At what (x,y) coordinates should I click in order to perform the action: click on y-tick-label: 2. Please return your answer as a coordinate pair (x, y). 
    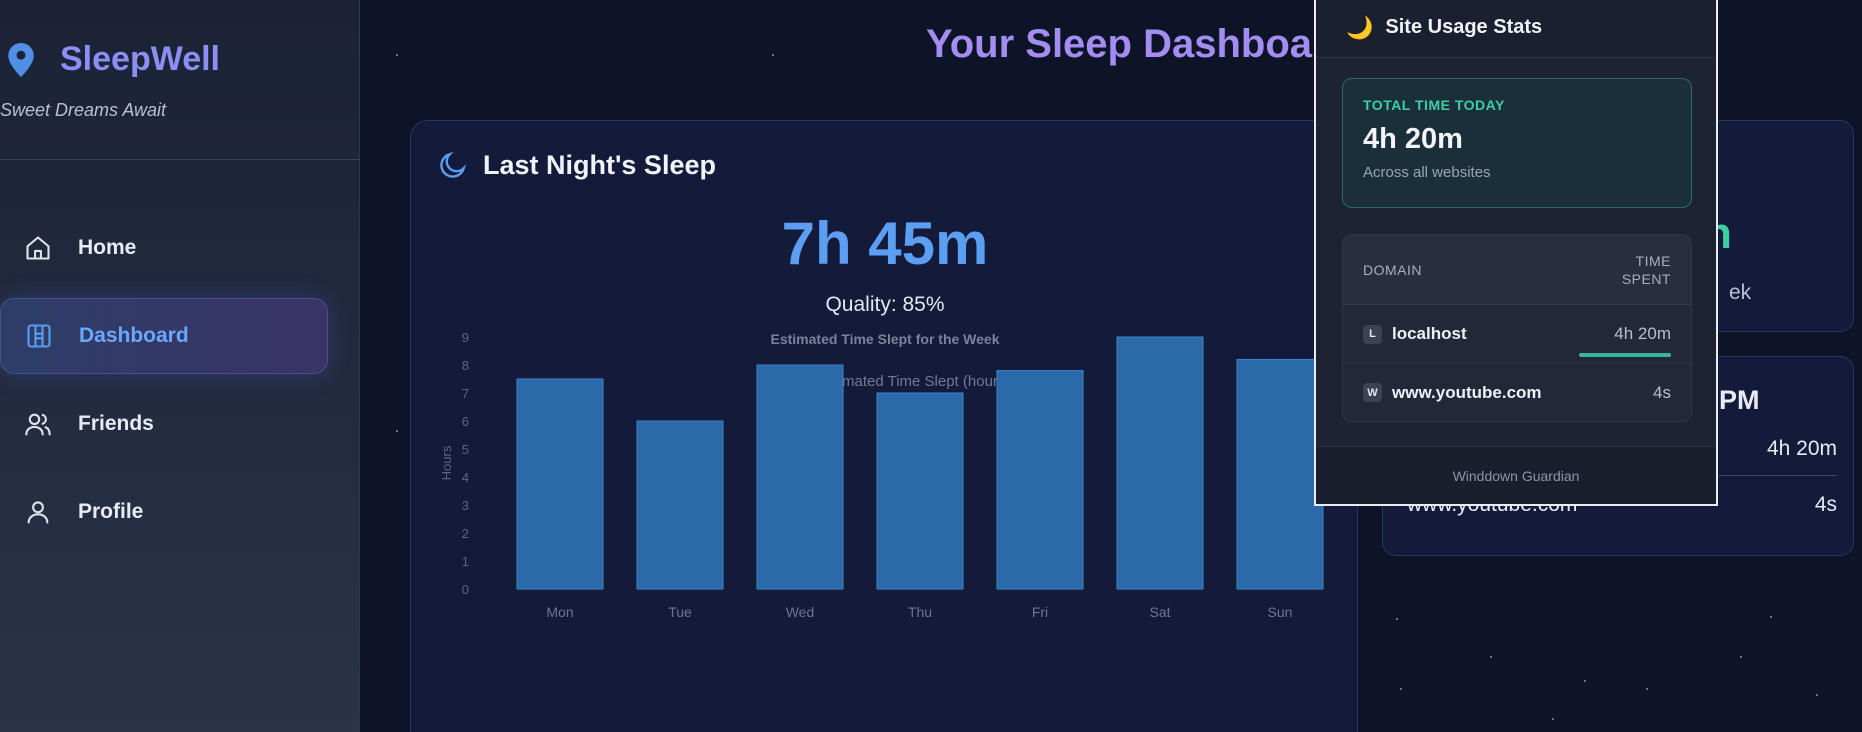
    Looking at the image, I should click on (465, 533).